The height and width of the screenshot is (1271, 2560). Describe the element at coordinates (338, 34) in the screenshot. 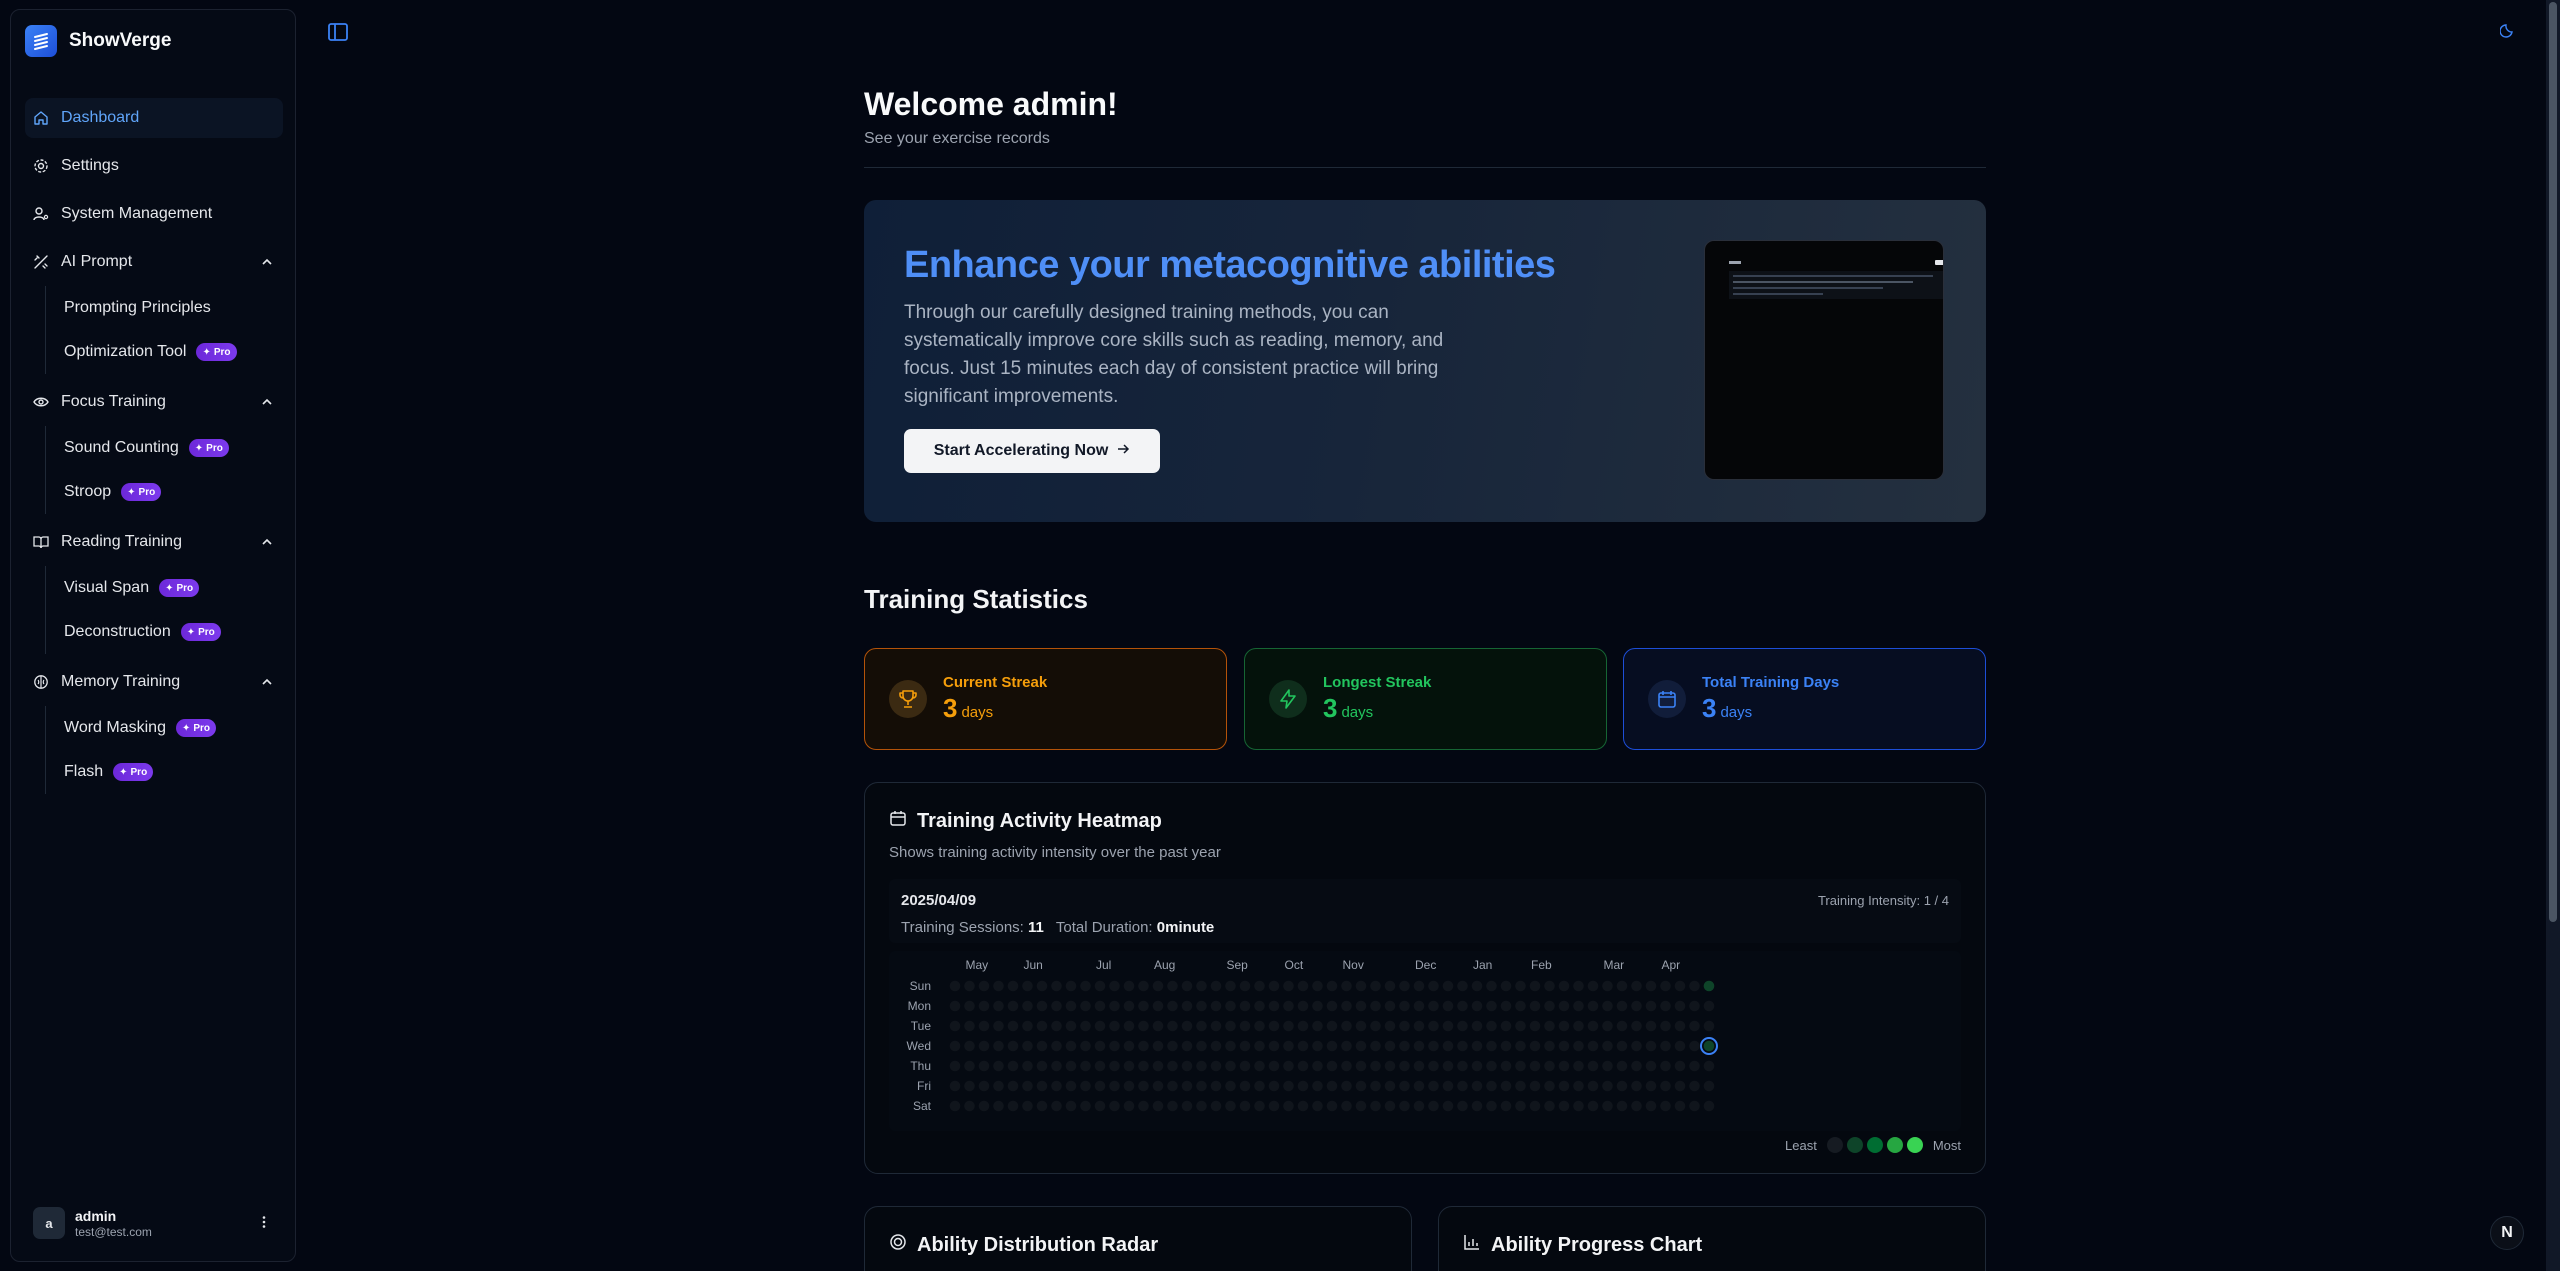

I see `sidebar-toggle-icon` at that location.